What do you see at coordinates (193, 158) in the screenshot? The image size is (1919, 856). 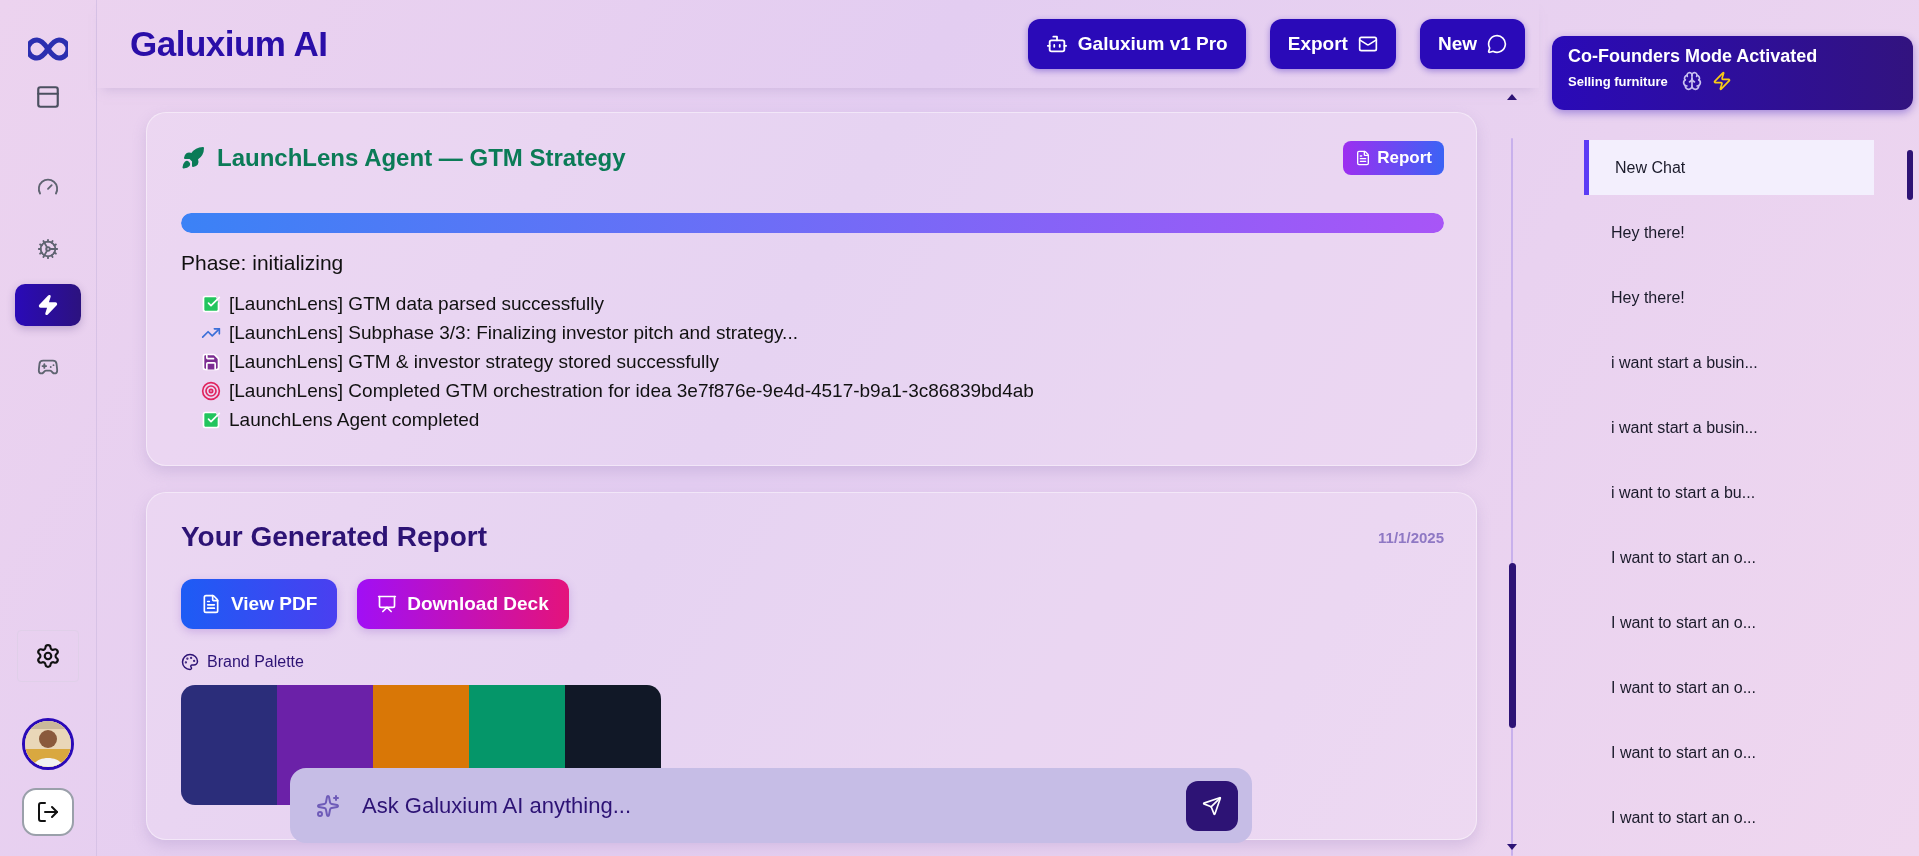 I see `rocket-icon` at bounding box center [193, 158].